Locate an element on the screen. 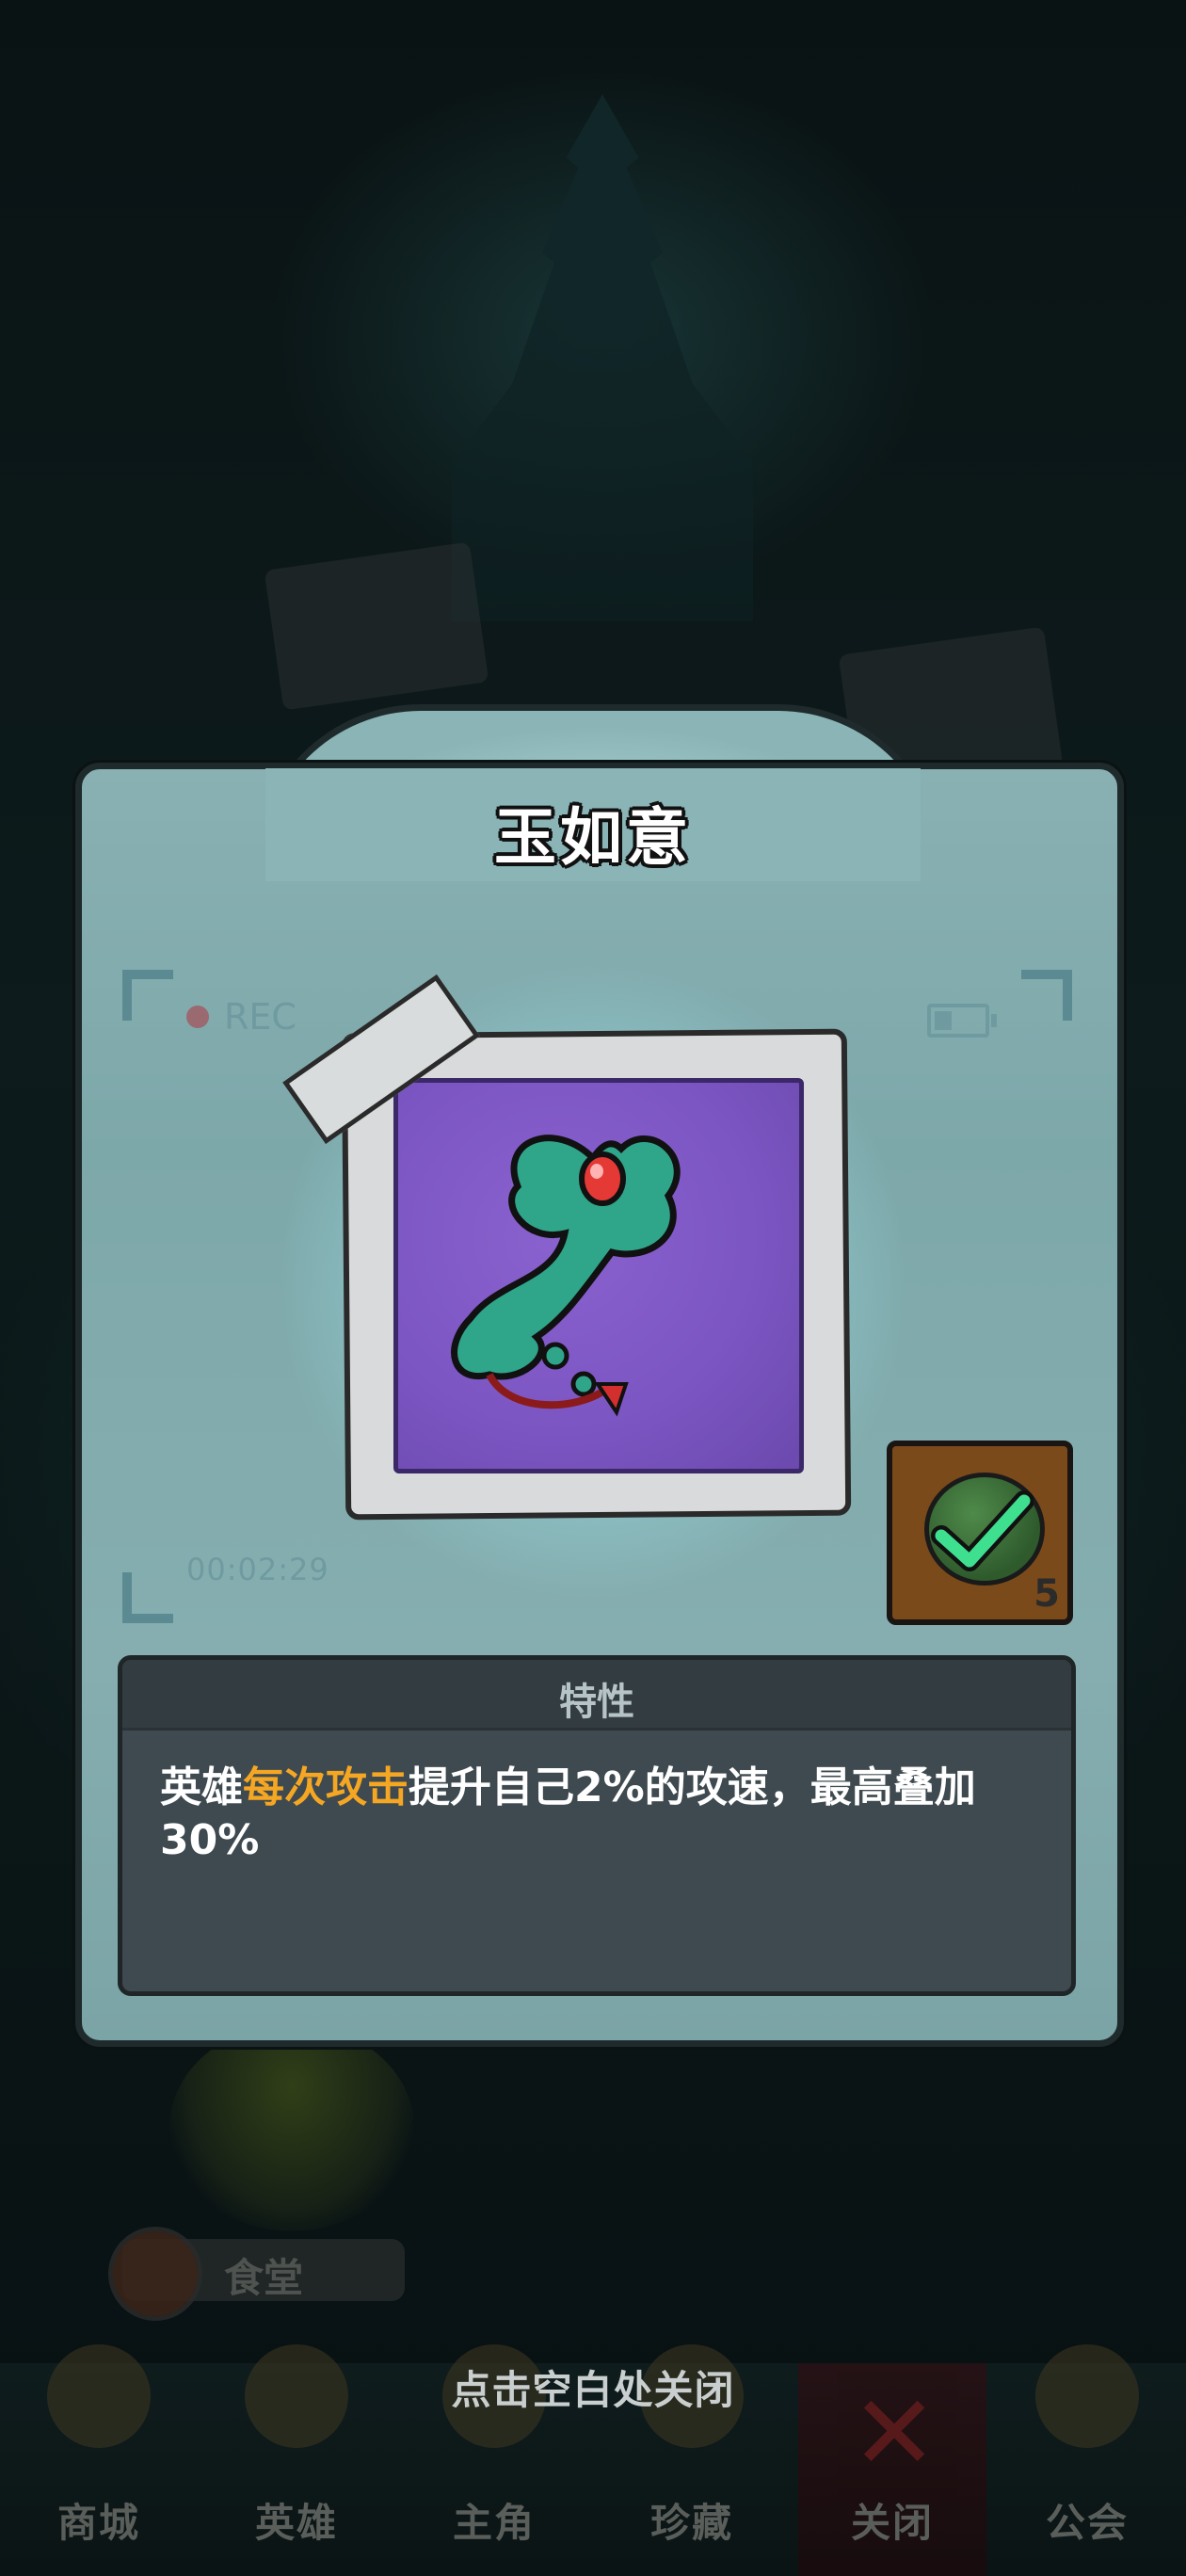 The height and width of the screenshot is (2576, 1186). battery-icon is located at coordinates (962, 1021).